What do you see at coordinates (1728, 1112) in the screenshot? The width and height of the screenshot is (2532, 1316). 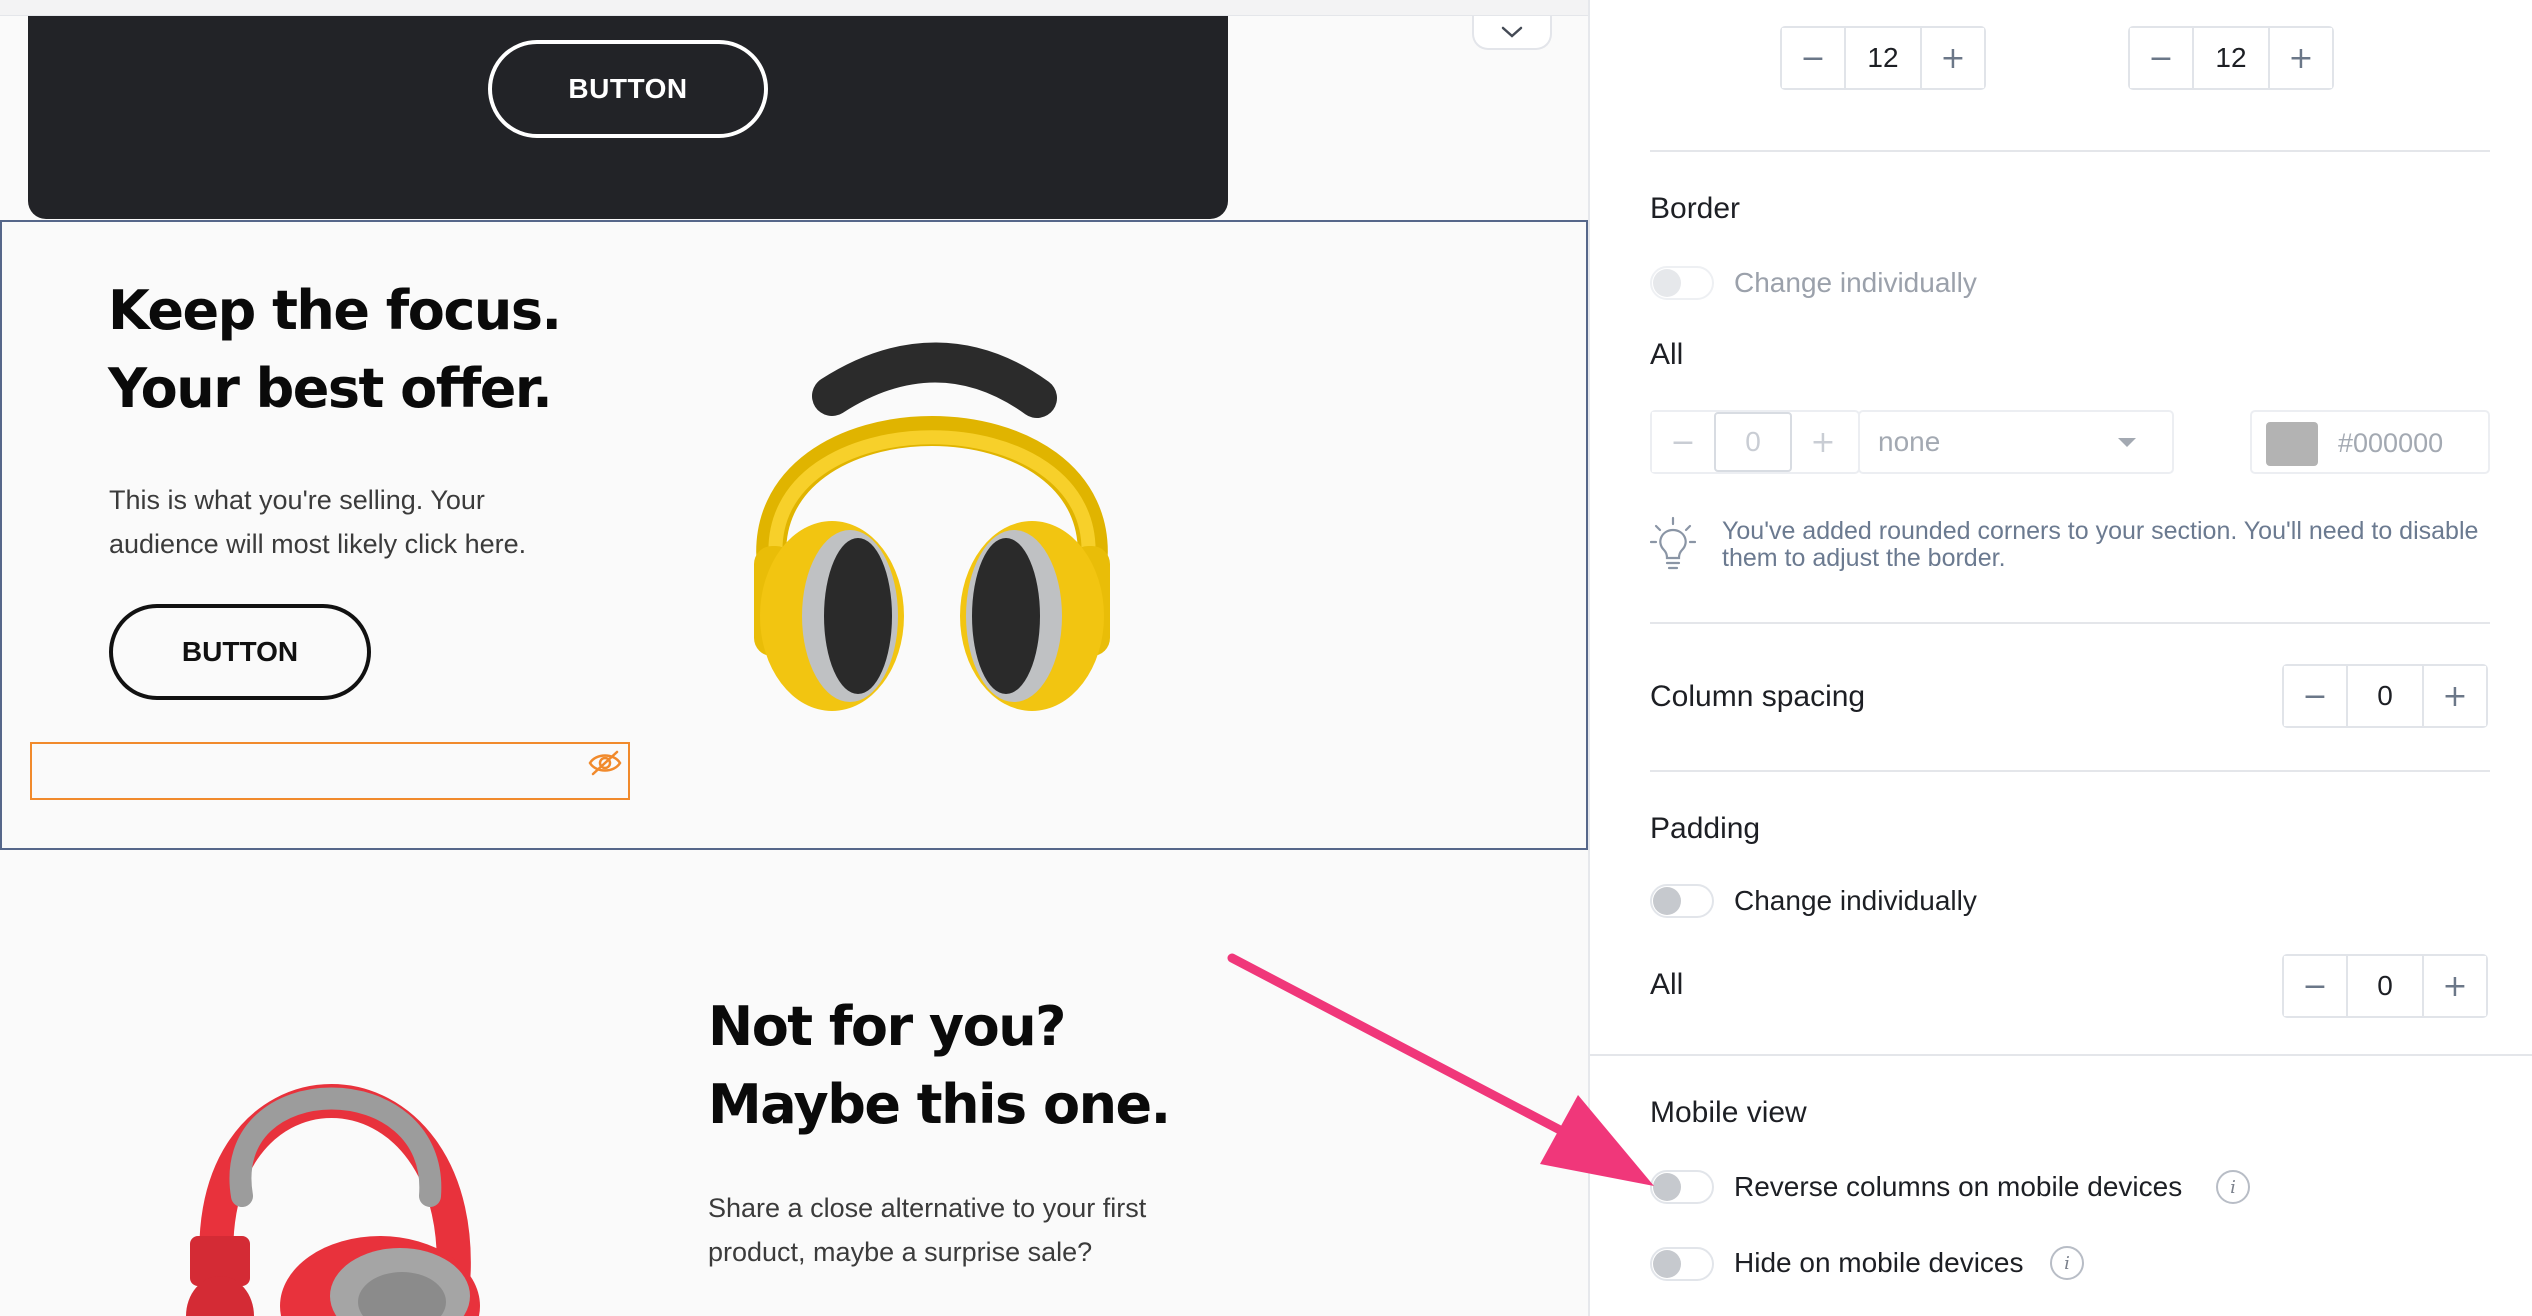 I see `mobile-view-title: Mobile view` at bounding box center [1728, 1112].